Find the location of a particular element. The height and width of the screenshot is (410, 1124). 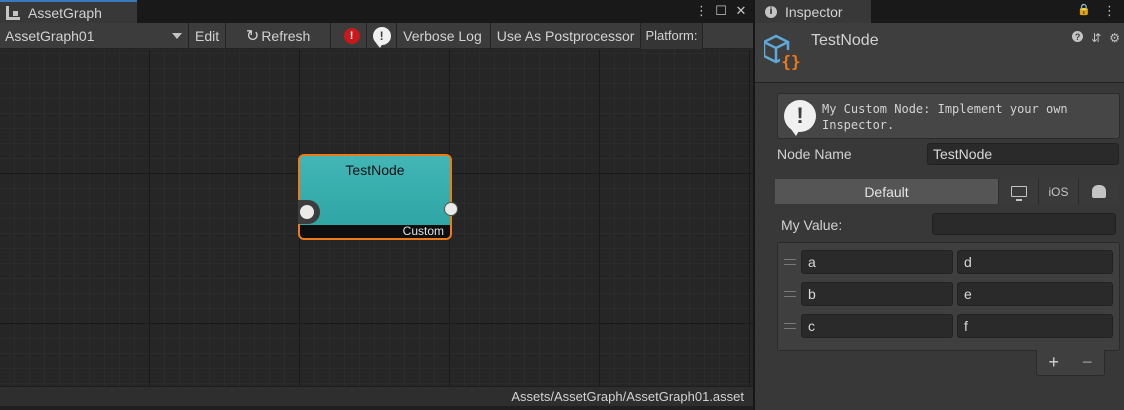

tab-android is located at coordinates (1099, 191).